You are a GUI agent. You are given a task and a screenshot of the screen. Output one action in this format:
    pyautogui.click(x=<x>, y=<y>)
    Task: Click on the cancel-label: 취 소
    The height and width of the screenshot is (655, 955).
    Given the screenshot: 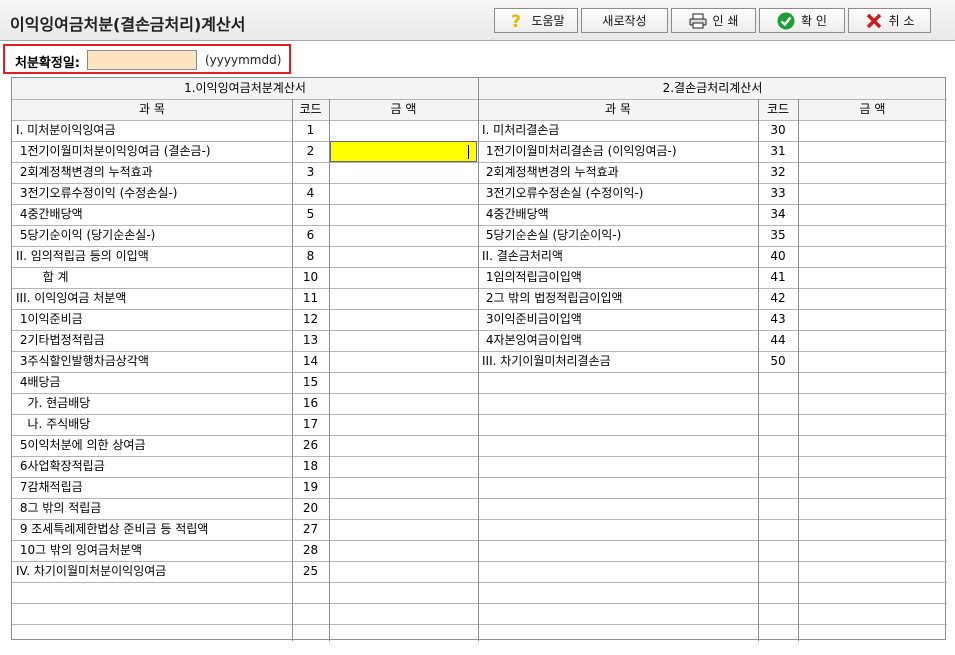 What is the action you would take?
    pyautogui.click(x=901, y=21)
    